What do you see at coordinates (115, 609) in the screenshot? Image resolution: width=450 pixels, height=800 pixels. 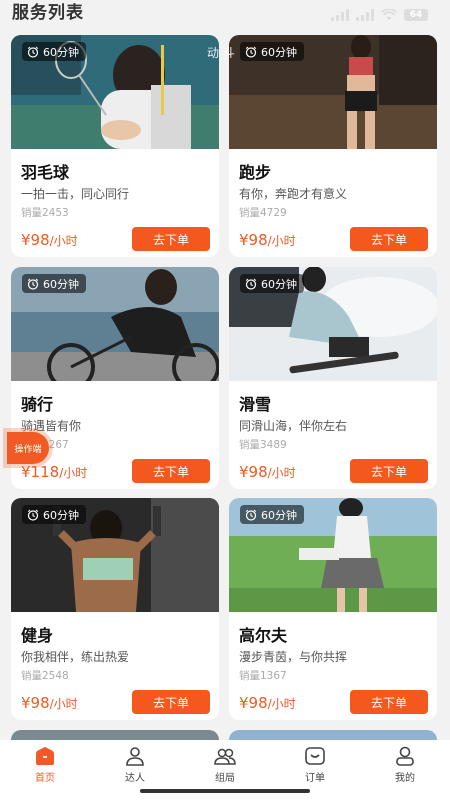 I see `service-card-fitness: 60分钟 健身 你我相伴，练出热爱 销量2548 ¥98/小时 去下单` at bounding box center [115, 609].